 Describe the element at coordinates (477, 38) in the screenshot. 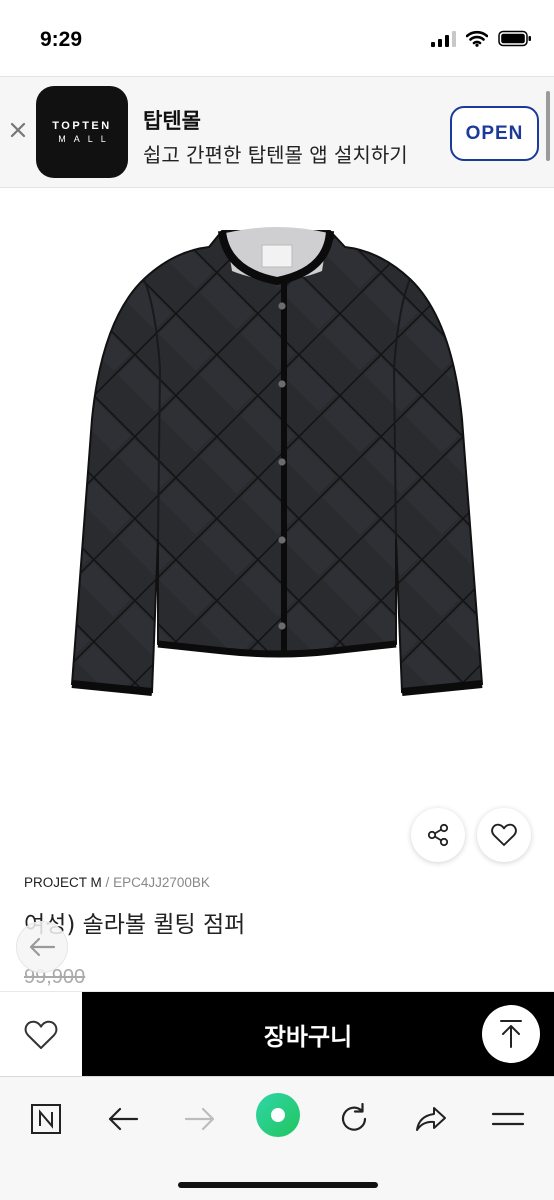

I see `wifi-icon` at that location.